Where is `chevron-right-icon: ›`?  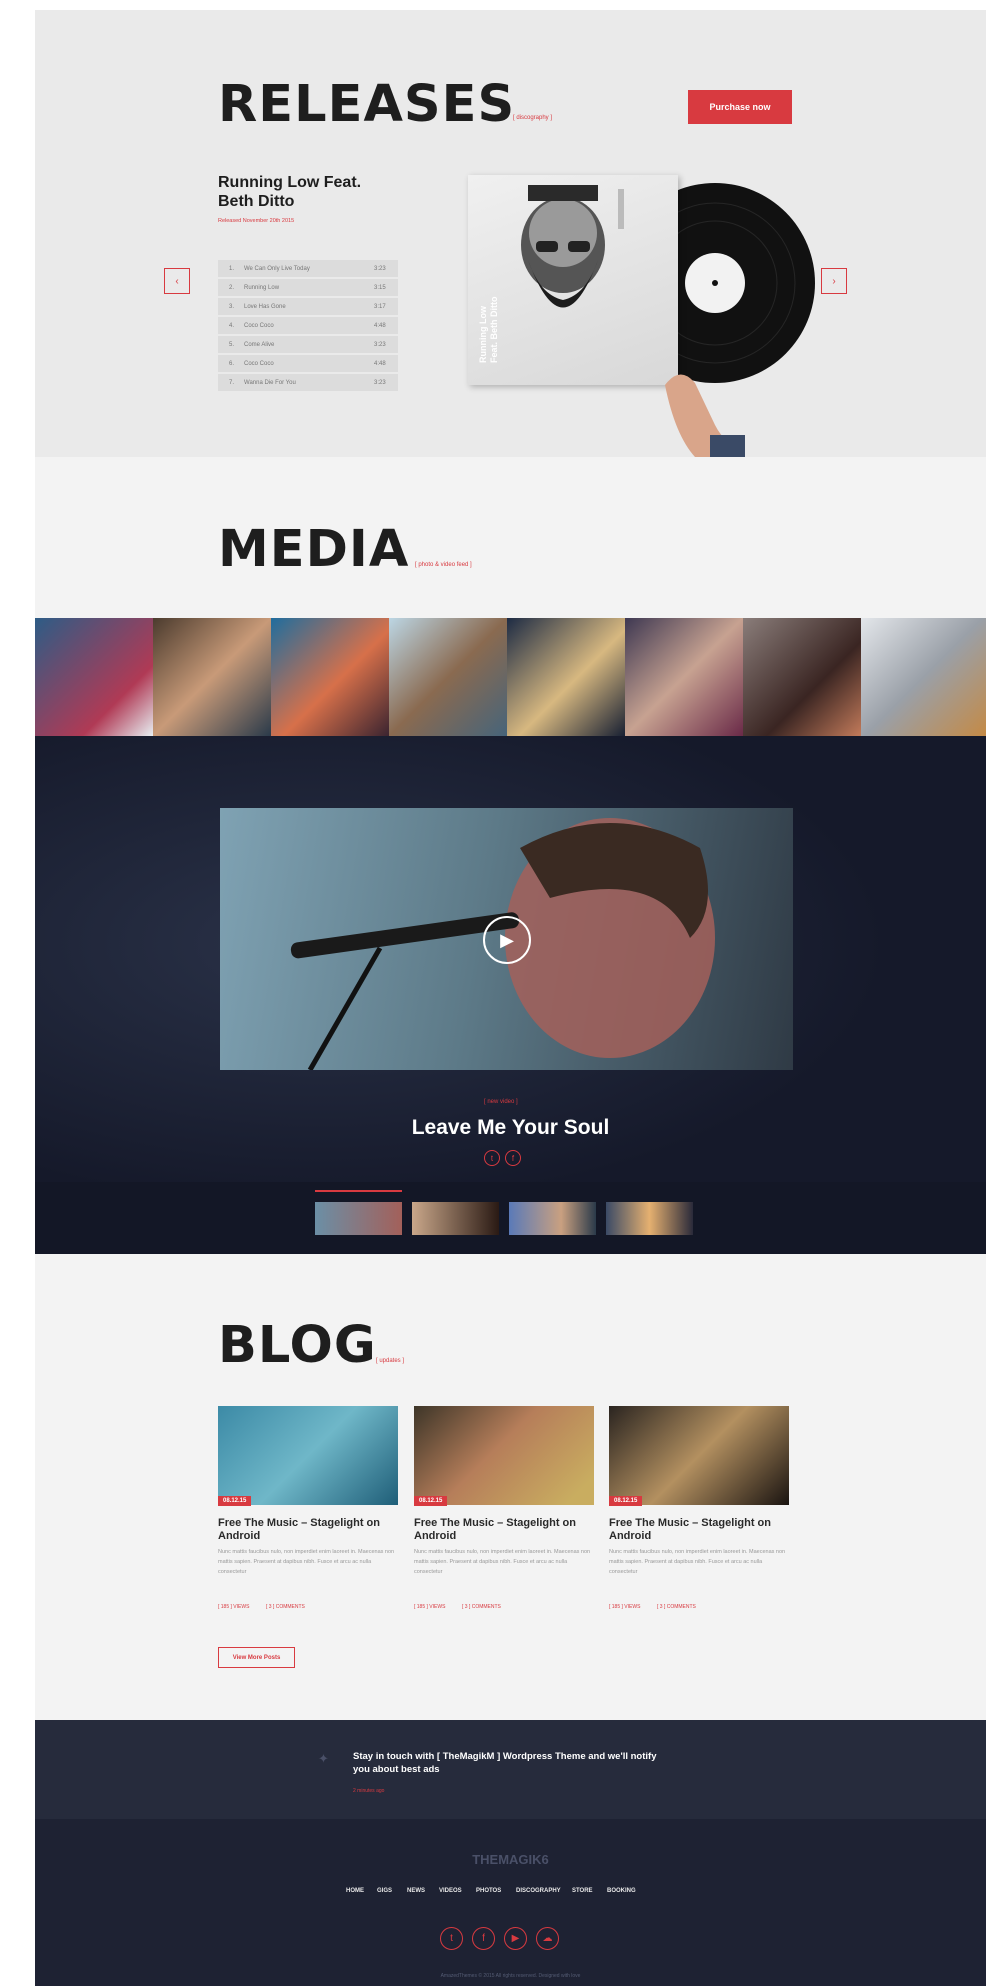
chevron-right-icon: › is located at coordinates (834, 281).